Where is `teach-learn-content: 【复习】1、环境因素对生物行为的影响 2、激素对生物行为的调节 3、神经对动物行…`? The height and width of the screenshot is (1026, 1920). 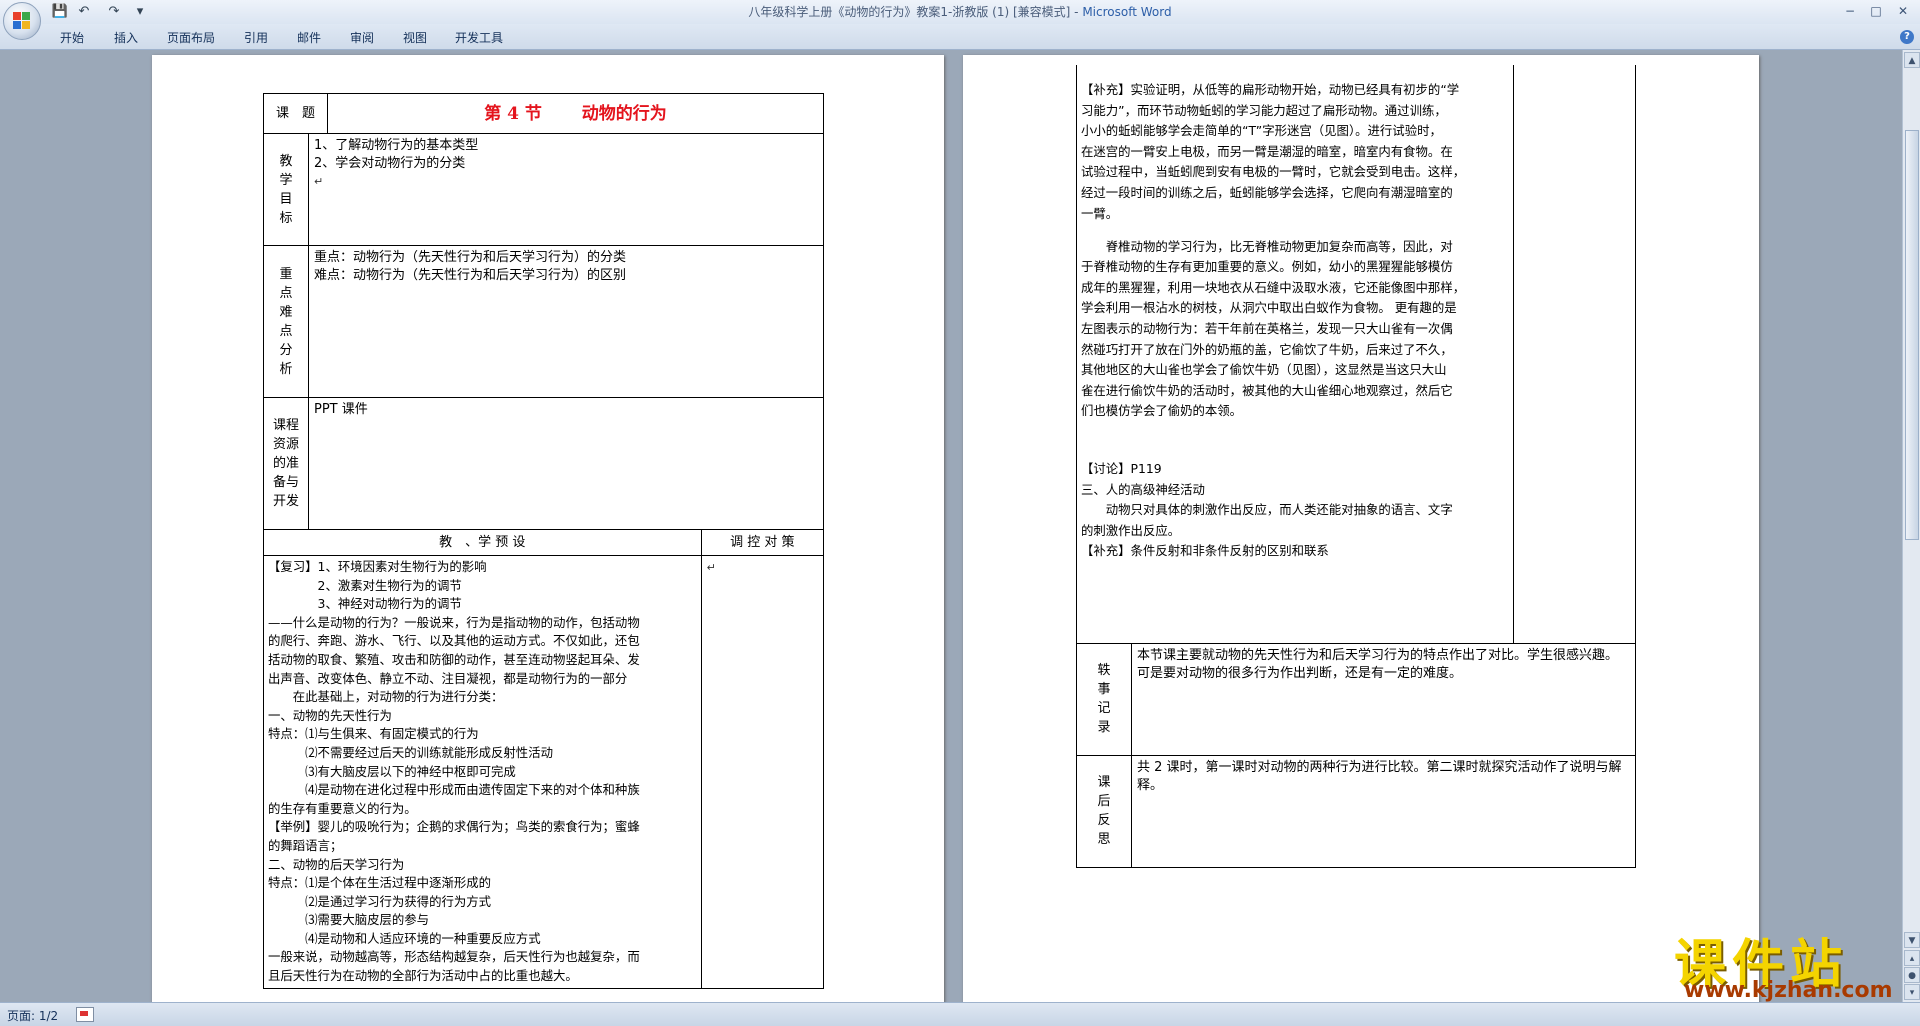
teach-learn-content: 【复习】1、环境因素对生物行为的影响 2、激素对生物行为的调节 3、神经对动物行… is located at coordinates (482, 772).